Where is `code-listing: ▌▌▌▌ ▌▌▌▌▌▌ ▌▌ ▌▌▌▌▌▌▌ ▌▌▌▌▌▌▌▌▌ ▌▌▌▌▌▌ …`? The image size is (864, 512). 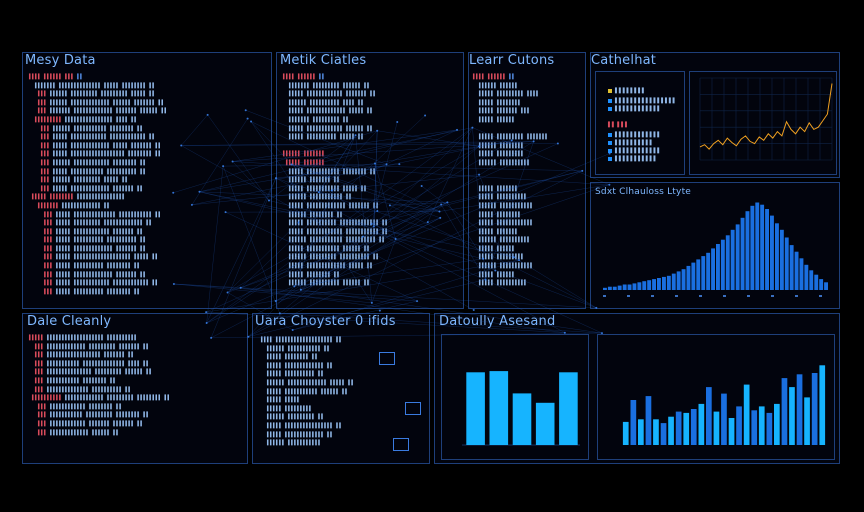
code-listing: ▌▌▌▌ ▌▌▌▌▌▌ ▌▌ ▌▌▌▌▌▌▌ ▌▌▌▌▌▌▌▌▌ ▌▌▌▌▌▌ … is located at coordinates (336, 180).